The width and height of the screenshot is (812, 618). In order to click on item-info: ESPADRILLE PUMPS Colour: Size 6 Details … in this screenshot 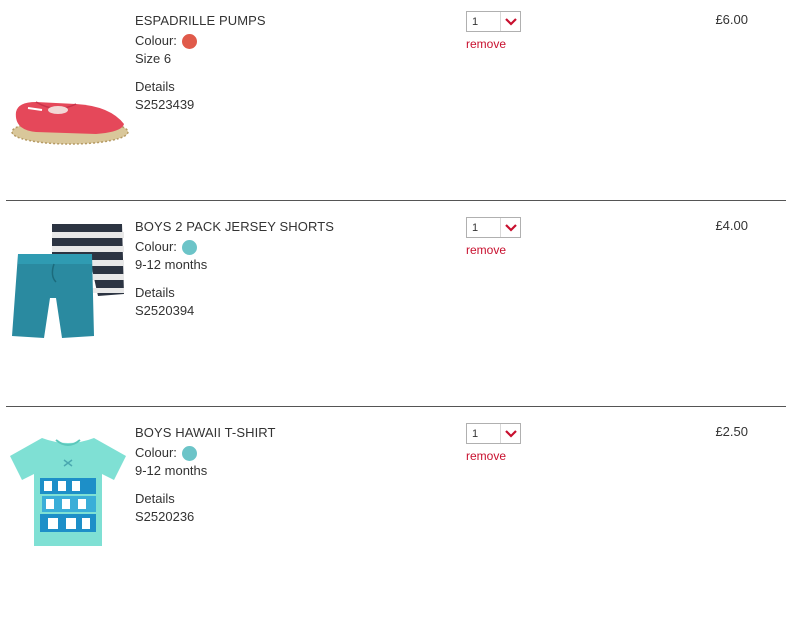, I will do `click(200, 63)`.